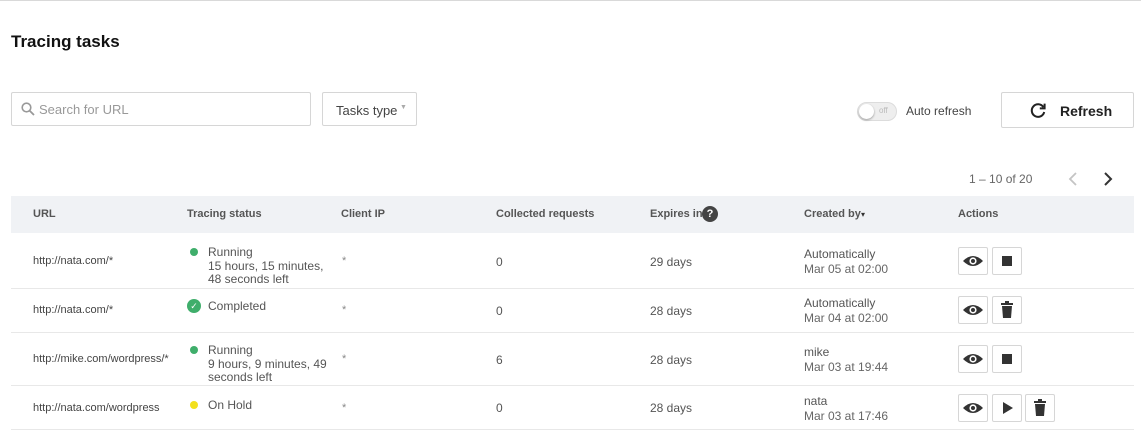  I want to click on created-date: Mar 03 at 17:46, so click(846, 416).